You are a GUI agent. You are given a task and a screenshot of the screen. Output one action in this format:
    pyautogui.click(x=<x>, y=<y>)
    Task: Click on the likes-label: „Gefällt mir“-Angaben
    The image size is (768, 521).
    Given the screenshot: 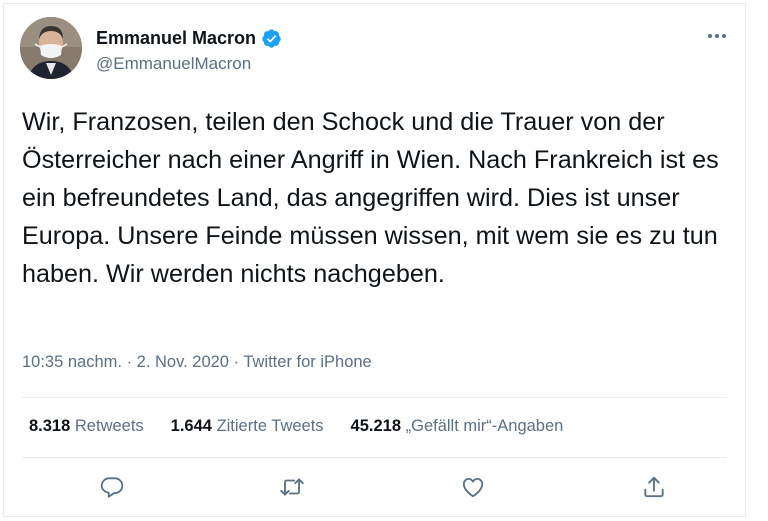 What is the action you would take?
    pyautogui.click(x=484, y=426)
    